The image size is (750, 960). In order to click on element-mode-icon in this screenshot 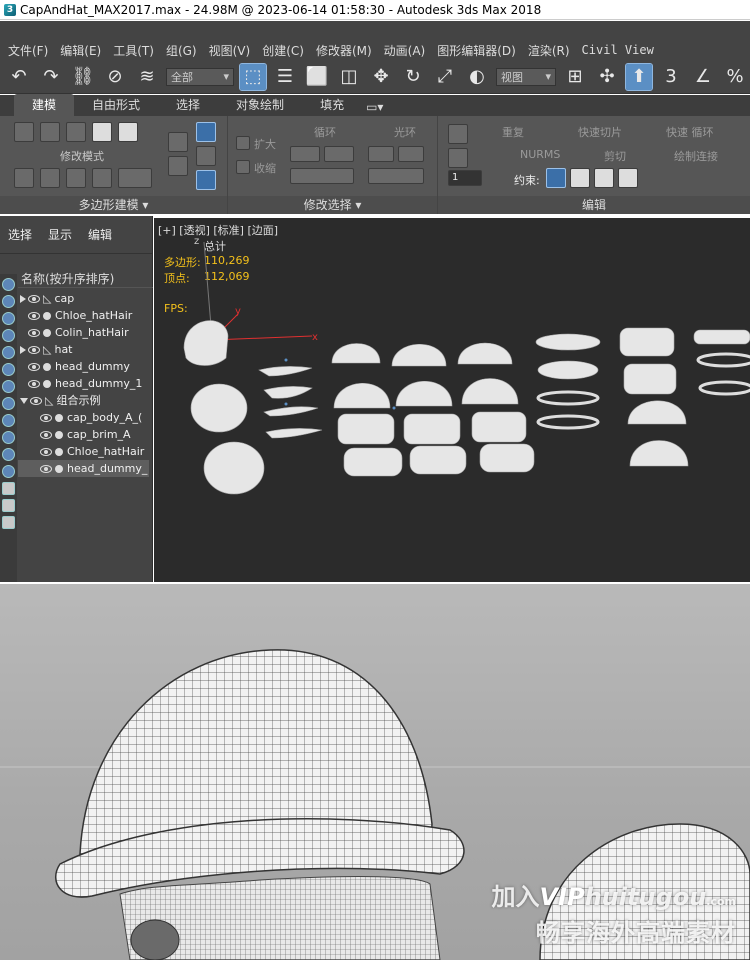, I will do `click(128, 132)`.